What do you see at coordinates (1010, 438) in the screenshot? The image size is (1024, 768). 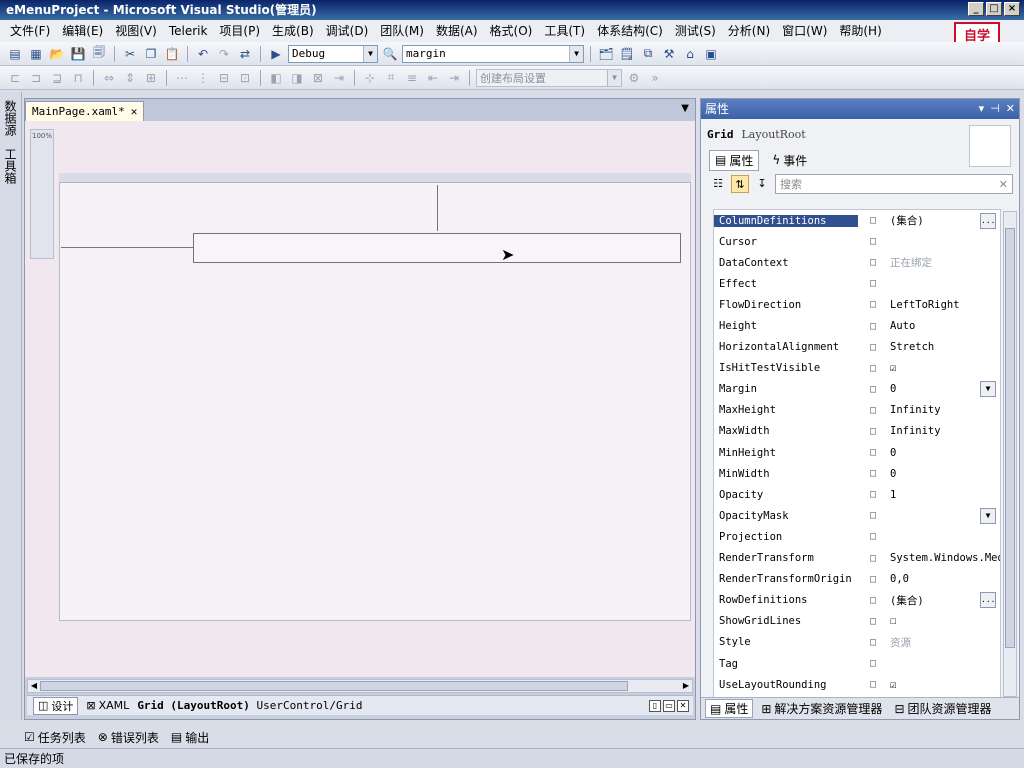 I see `scroll-thumb` at bounding box center [1010, 438].